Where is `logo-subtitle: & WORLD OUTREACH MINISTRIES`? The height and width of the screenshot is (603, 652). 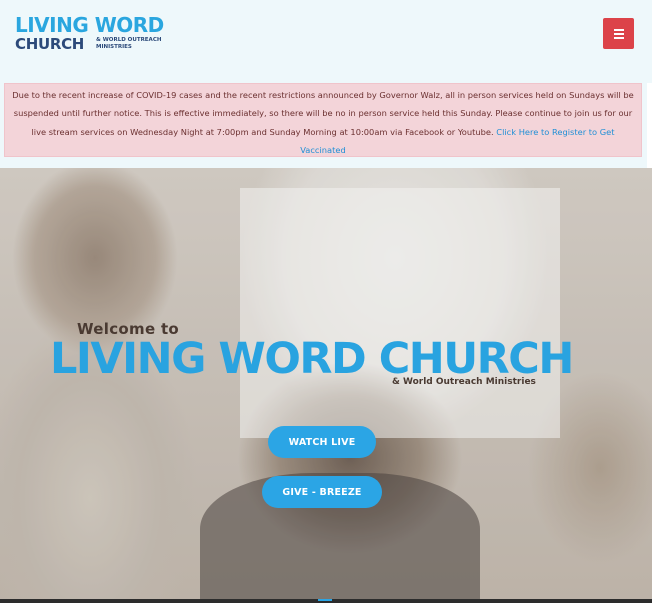
logo-subtitle: & WORLD OUTREACH MINISTRIES is located at coordinates (129, 43).